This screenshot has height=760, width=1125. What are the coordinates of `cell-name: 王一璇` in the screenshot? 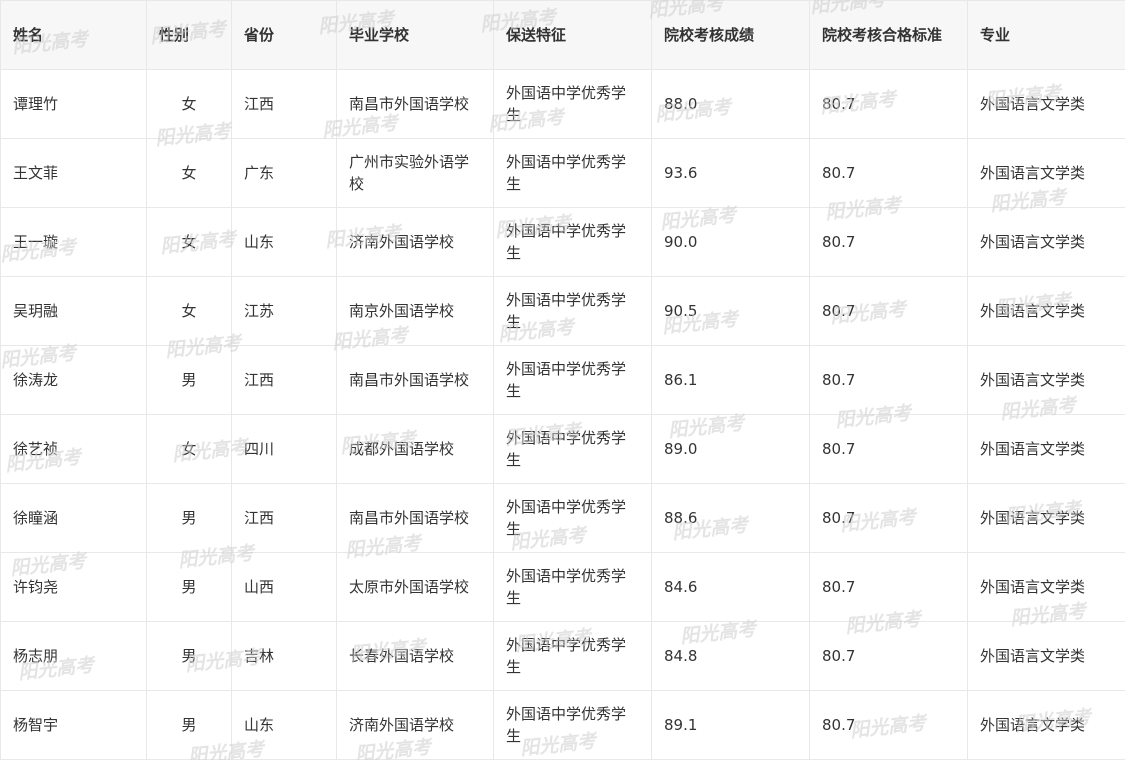 It's located at (73, 242).